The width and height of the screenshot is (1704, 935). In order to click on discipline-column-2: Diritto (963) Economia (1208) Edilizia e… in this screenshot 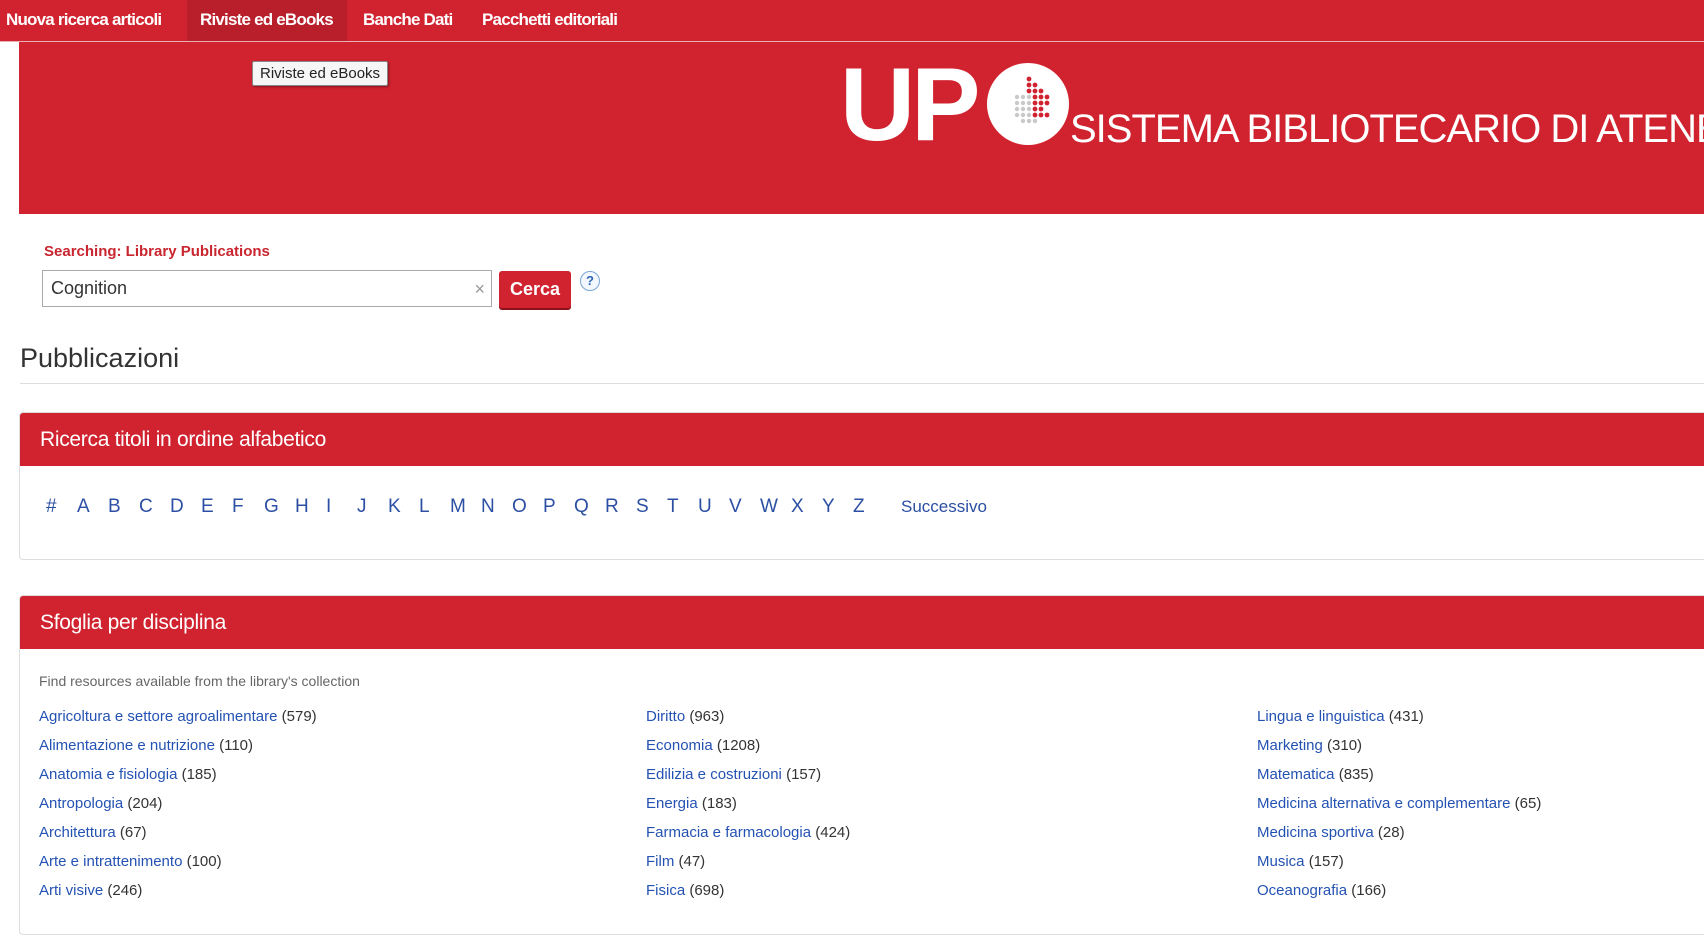, I will do `click(748, 808)`.